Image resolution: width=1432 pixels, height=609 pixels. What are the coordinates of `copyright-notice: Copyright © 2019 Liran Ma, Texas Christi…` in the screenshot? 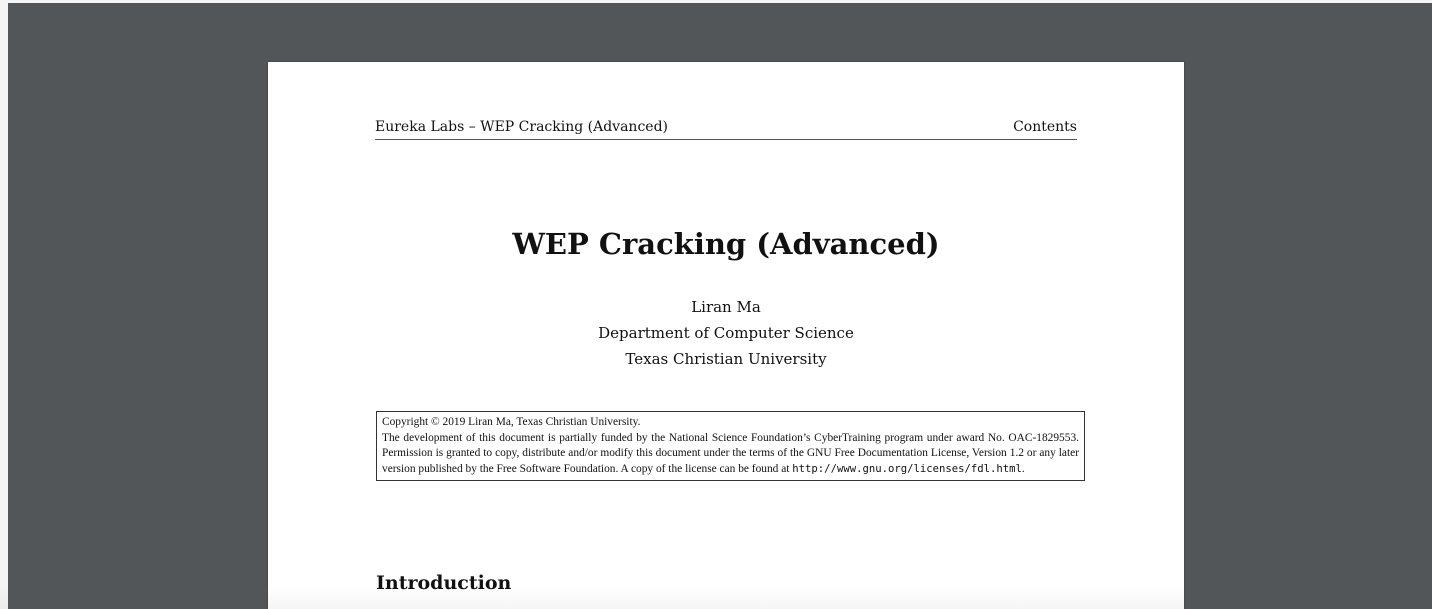 It's located at (730, 446).